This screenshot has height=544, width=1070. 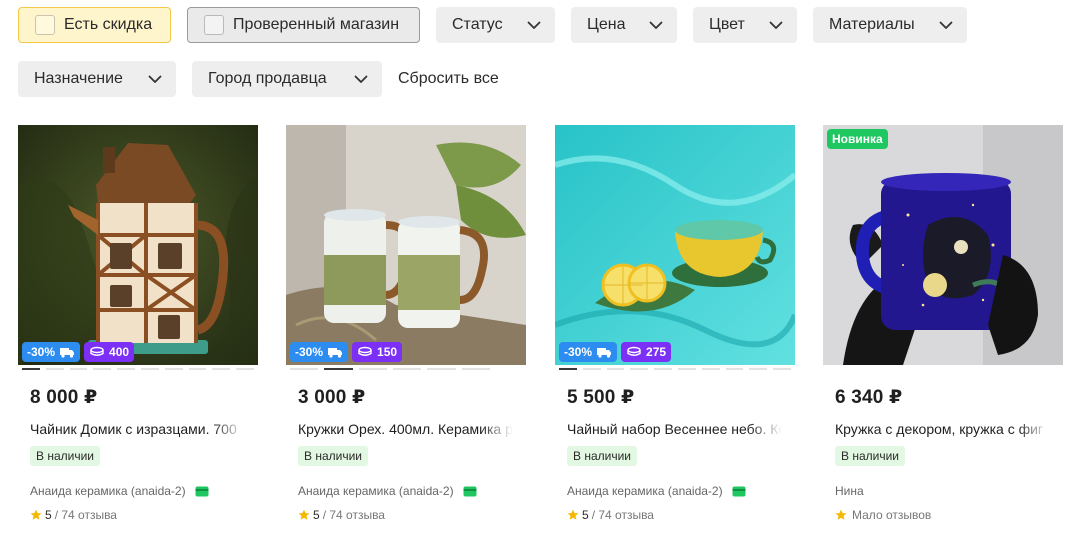 I want to click on product-title: Кружка с декором, кружка с фиг, so click(x=942, y=429).